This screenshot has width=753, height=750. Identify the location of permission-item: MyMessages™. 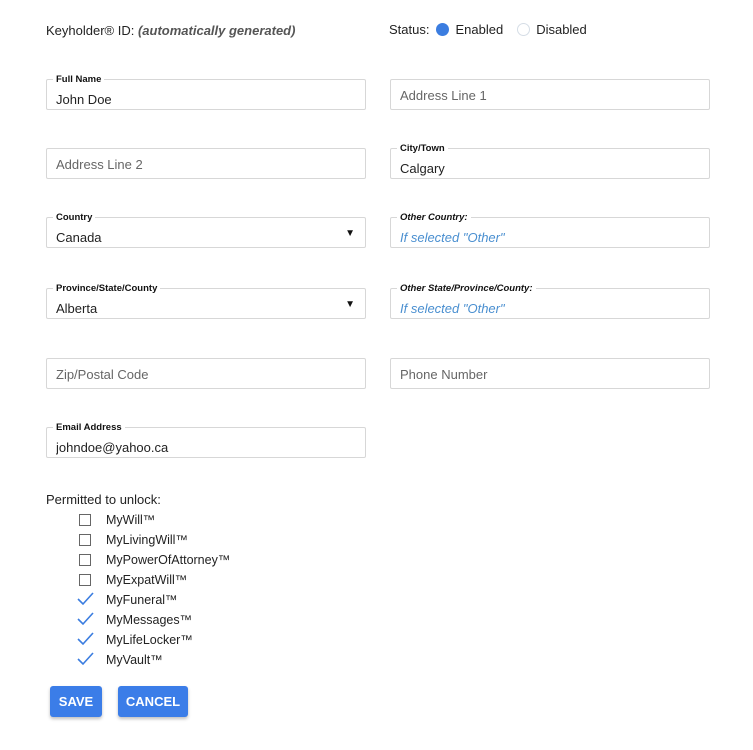
(153, 620).